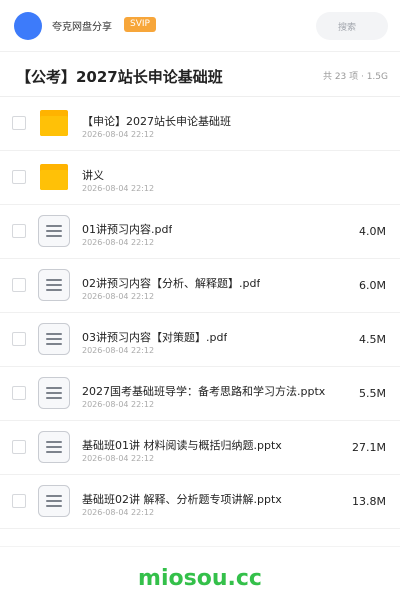 The height and width of the screenshot is (600, 400). What do you see at coordinates (200, 578) in the screenshot?
I see `watermark-text: miosou.cc` at bounding box center [200, 578].